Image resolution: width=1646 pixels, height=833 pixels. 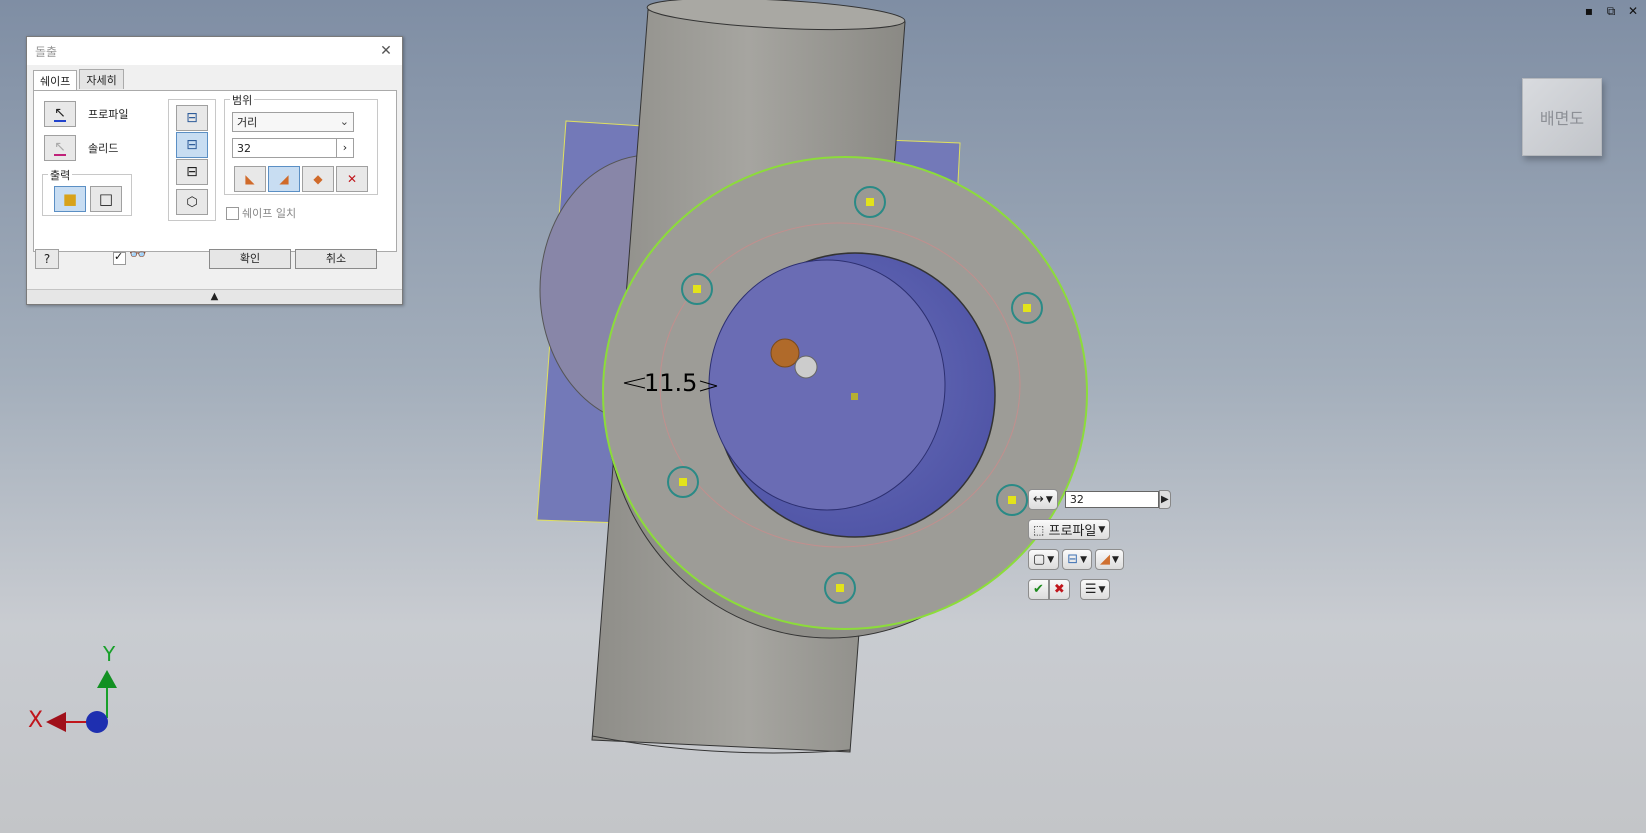 I want to click on ok-button: 확인, so click(x=250, y=259).